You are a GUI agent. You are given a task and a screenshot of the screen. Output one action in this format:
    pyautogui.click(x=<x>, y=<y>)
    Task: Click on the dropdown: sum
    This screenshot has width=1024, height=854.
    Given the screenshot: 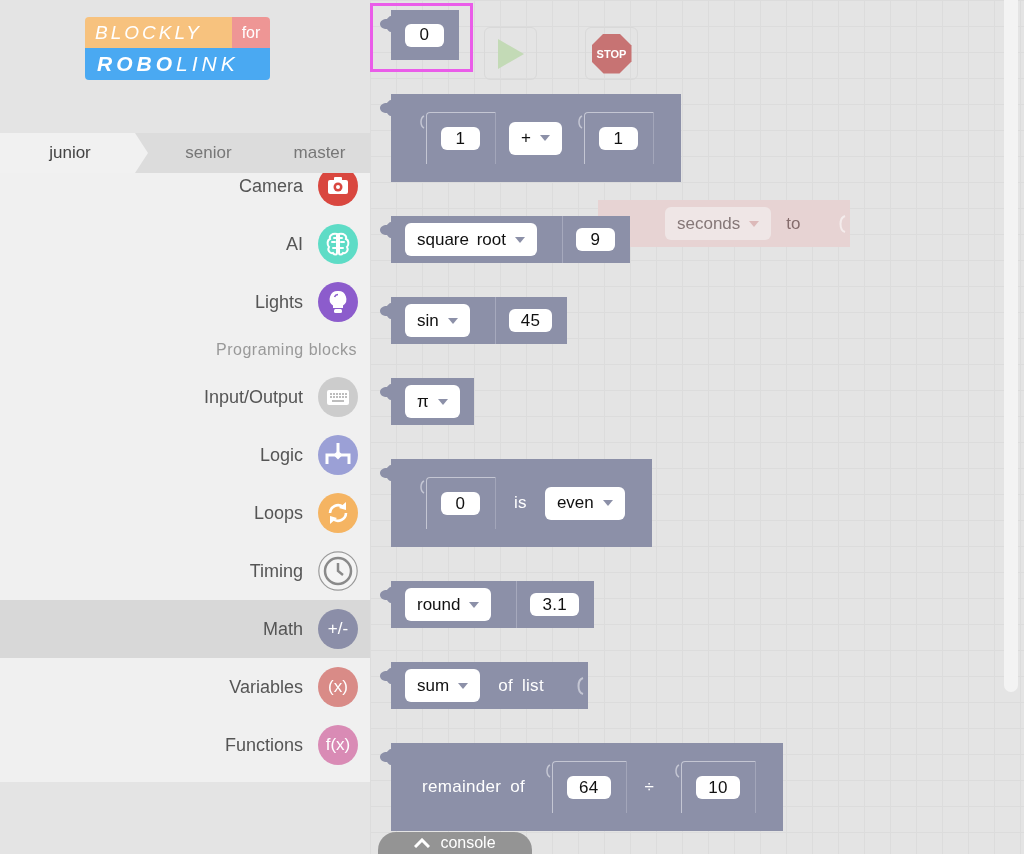 What is the action you would take?
    pyautogui.click(x=443, y=685)
    